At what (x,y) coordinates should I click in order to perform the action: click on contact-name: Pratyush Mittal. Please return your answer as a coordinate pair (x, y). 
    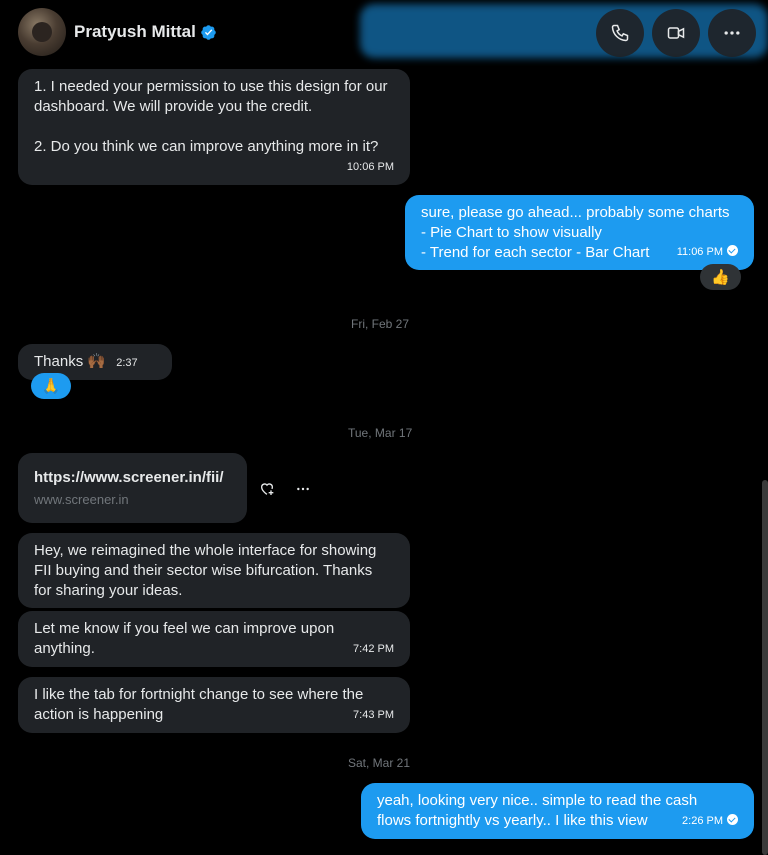
    Looking at the image, I should click on (135, 32).